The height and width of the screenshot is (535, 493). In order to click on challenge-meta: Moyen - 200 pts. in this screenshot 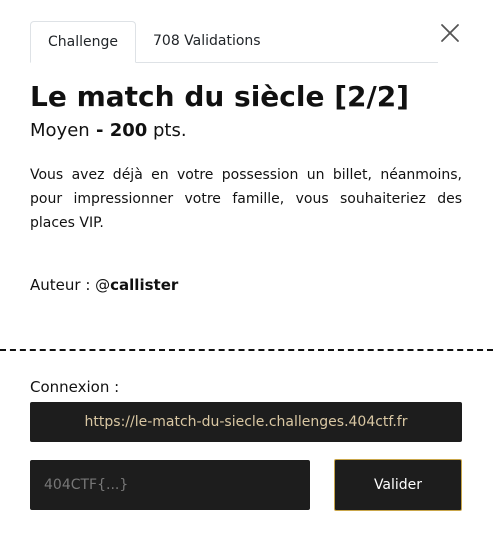, I will do `click(108, 130)`.